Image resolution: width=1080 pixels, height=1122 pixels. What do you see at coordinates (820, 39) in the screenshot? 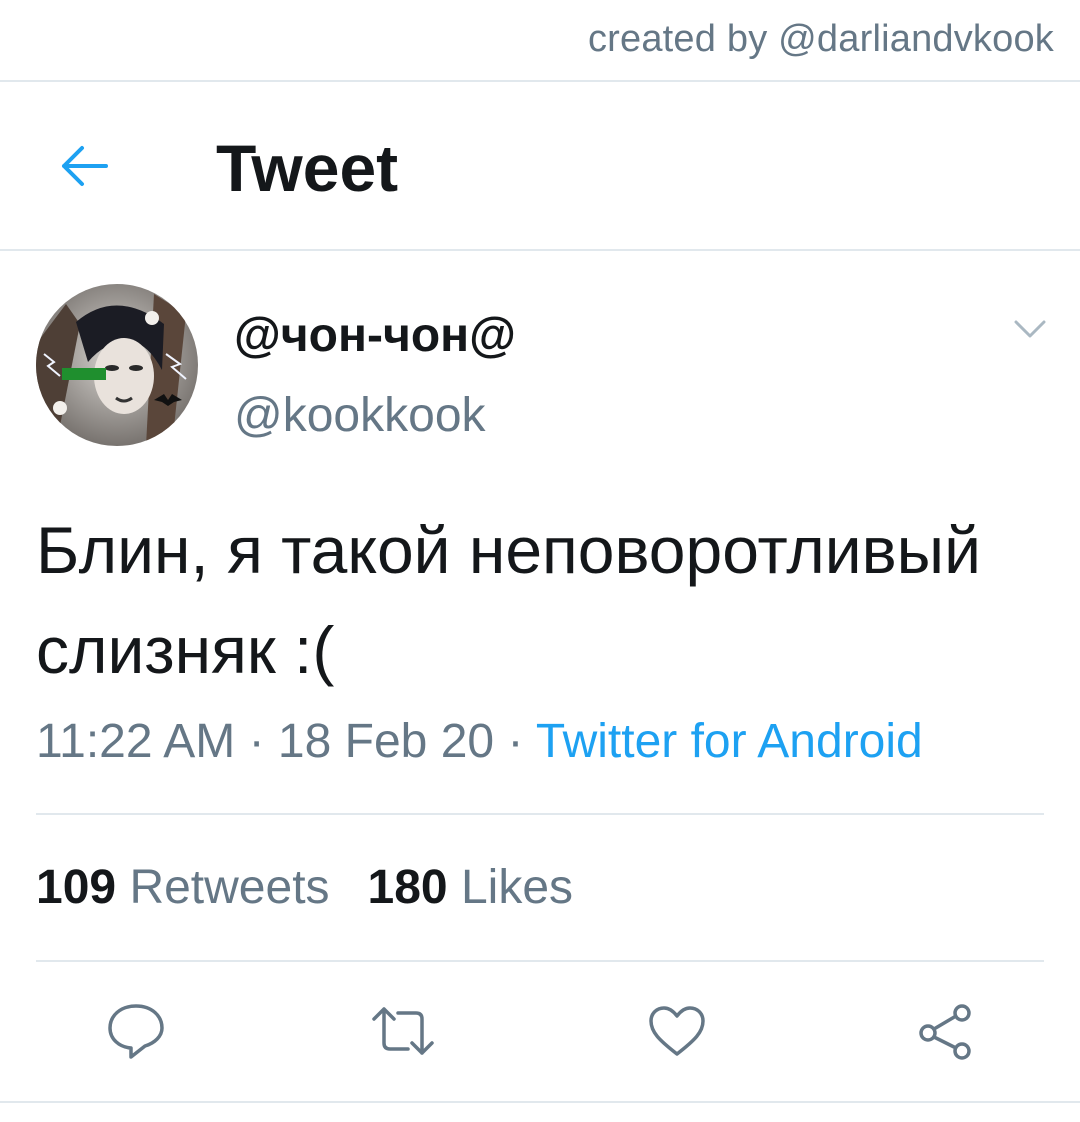
I see `watermark-text: created by @darliandvkook` at bounding box center [820, 39].